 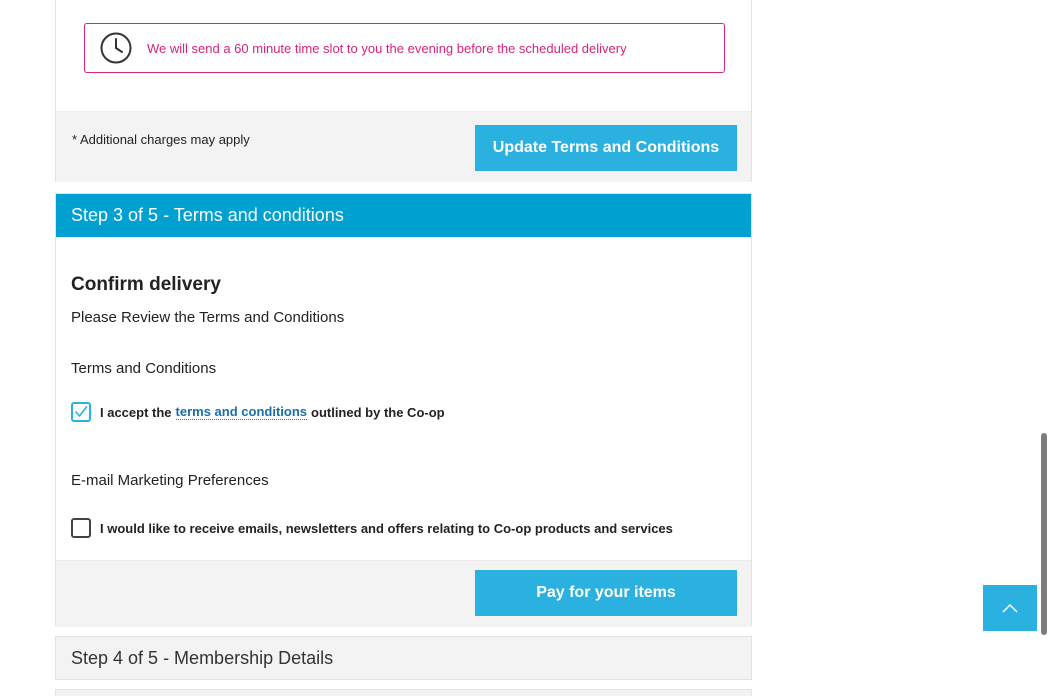 I want to click on accept-terms-suffix: outlined by the Co-op, so click(x=378, y=412).